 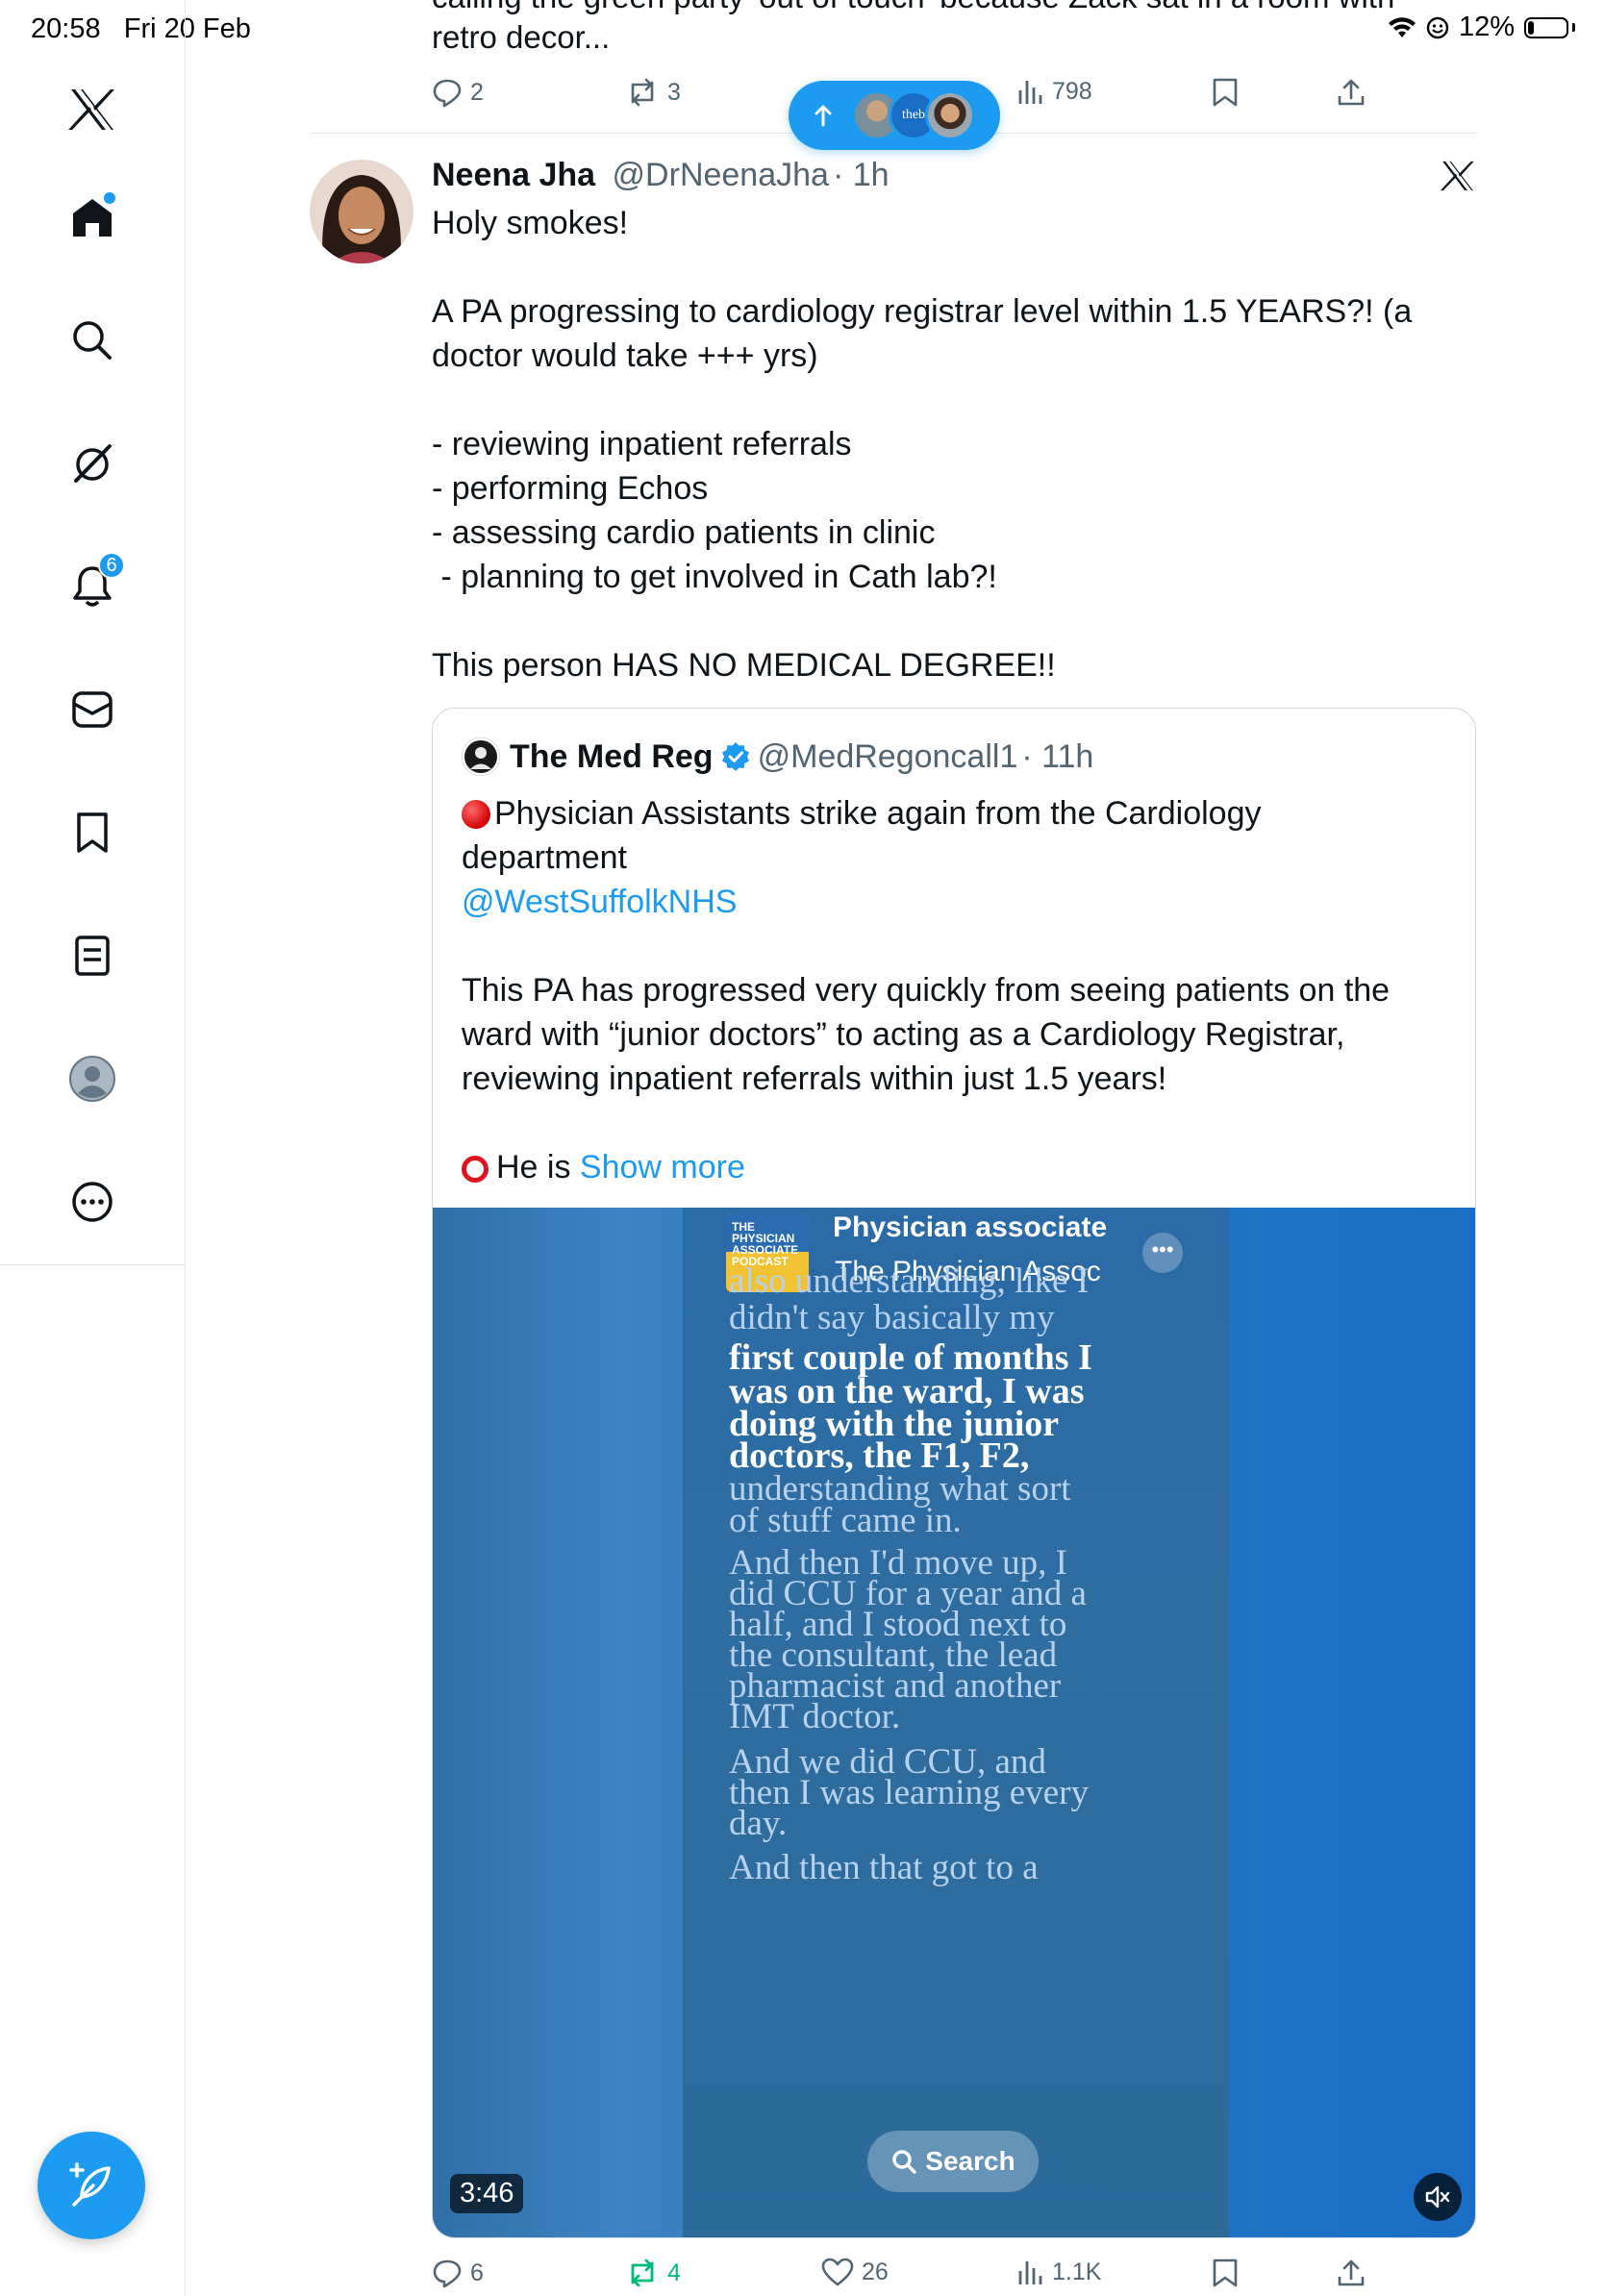 What do you see at coordinates (735, 756) in the screenshot?
I see `verified-badge-icon` at bounding box center [735, 756].